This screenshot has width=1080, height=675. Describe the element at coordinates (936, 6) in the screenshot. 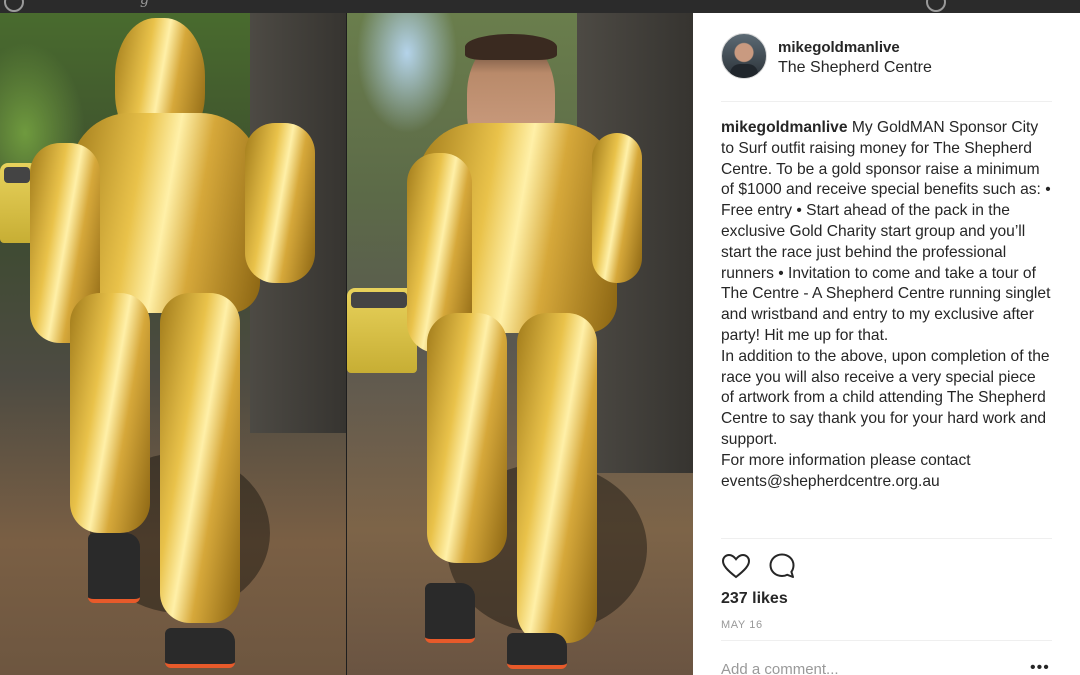

I see `profile-circle-icon` at that location.